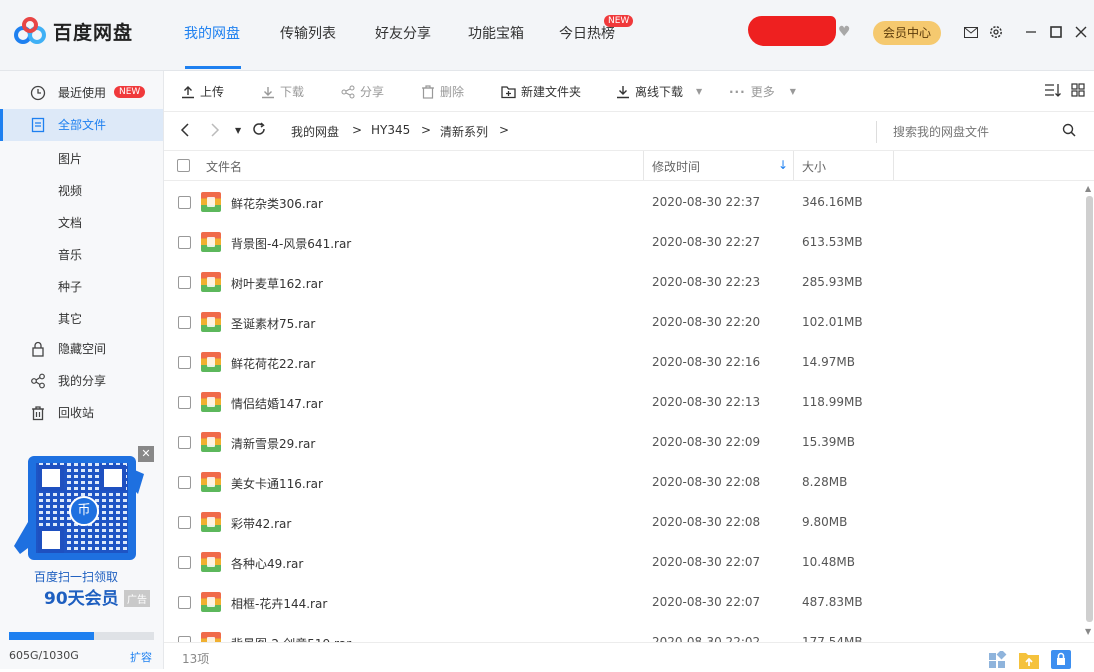 This screenshot has height=672, width=1094. What do you see at coordinates (291, 243) in the screenshot?
I see `file-name: 背景图-4-风景641.rar` at bounding box center [291, 243].